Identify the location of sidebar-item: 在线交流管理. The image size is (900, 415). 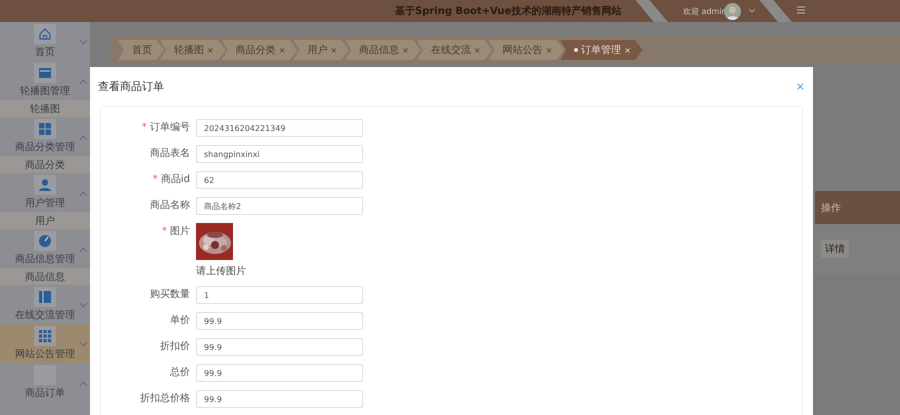
(45, 304).